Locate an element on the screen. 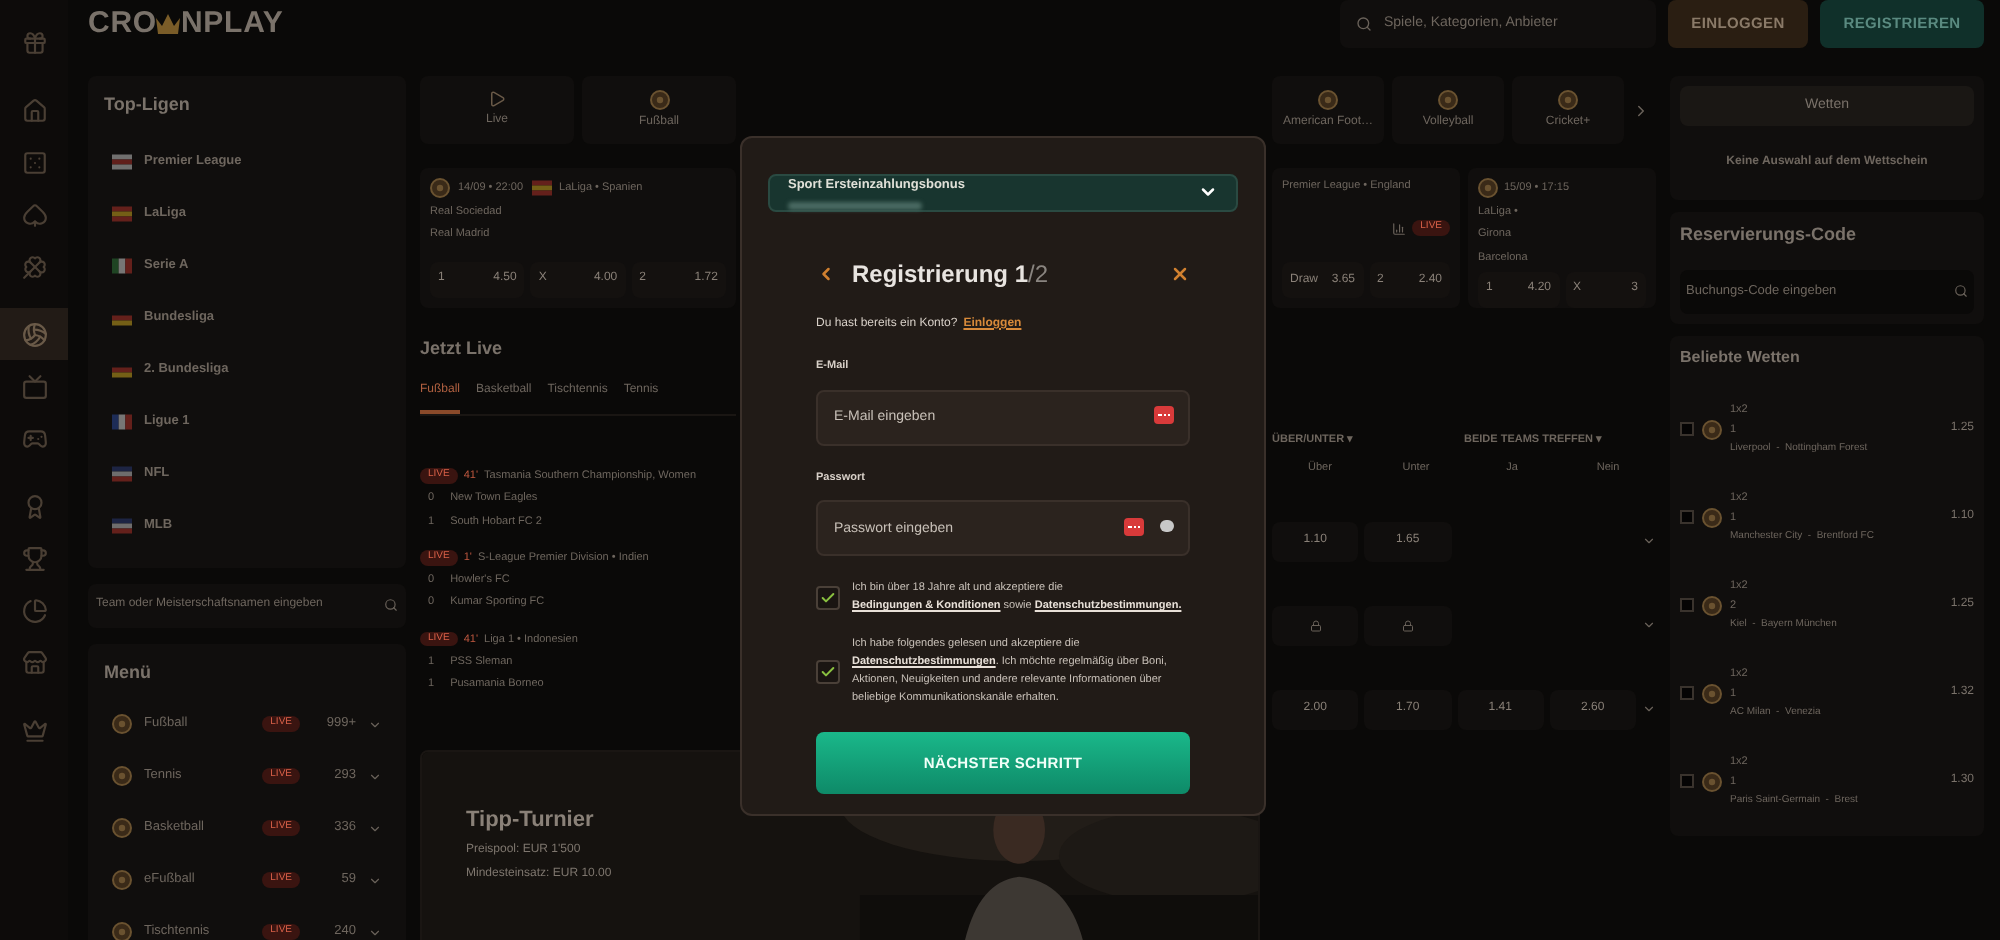 Image resolution: width=2000 pixels, height=940 pixels. rail-button is located at coordinates (34, 334).